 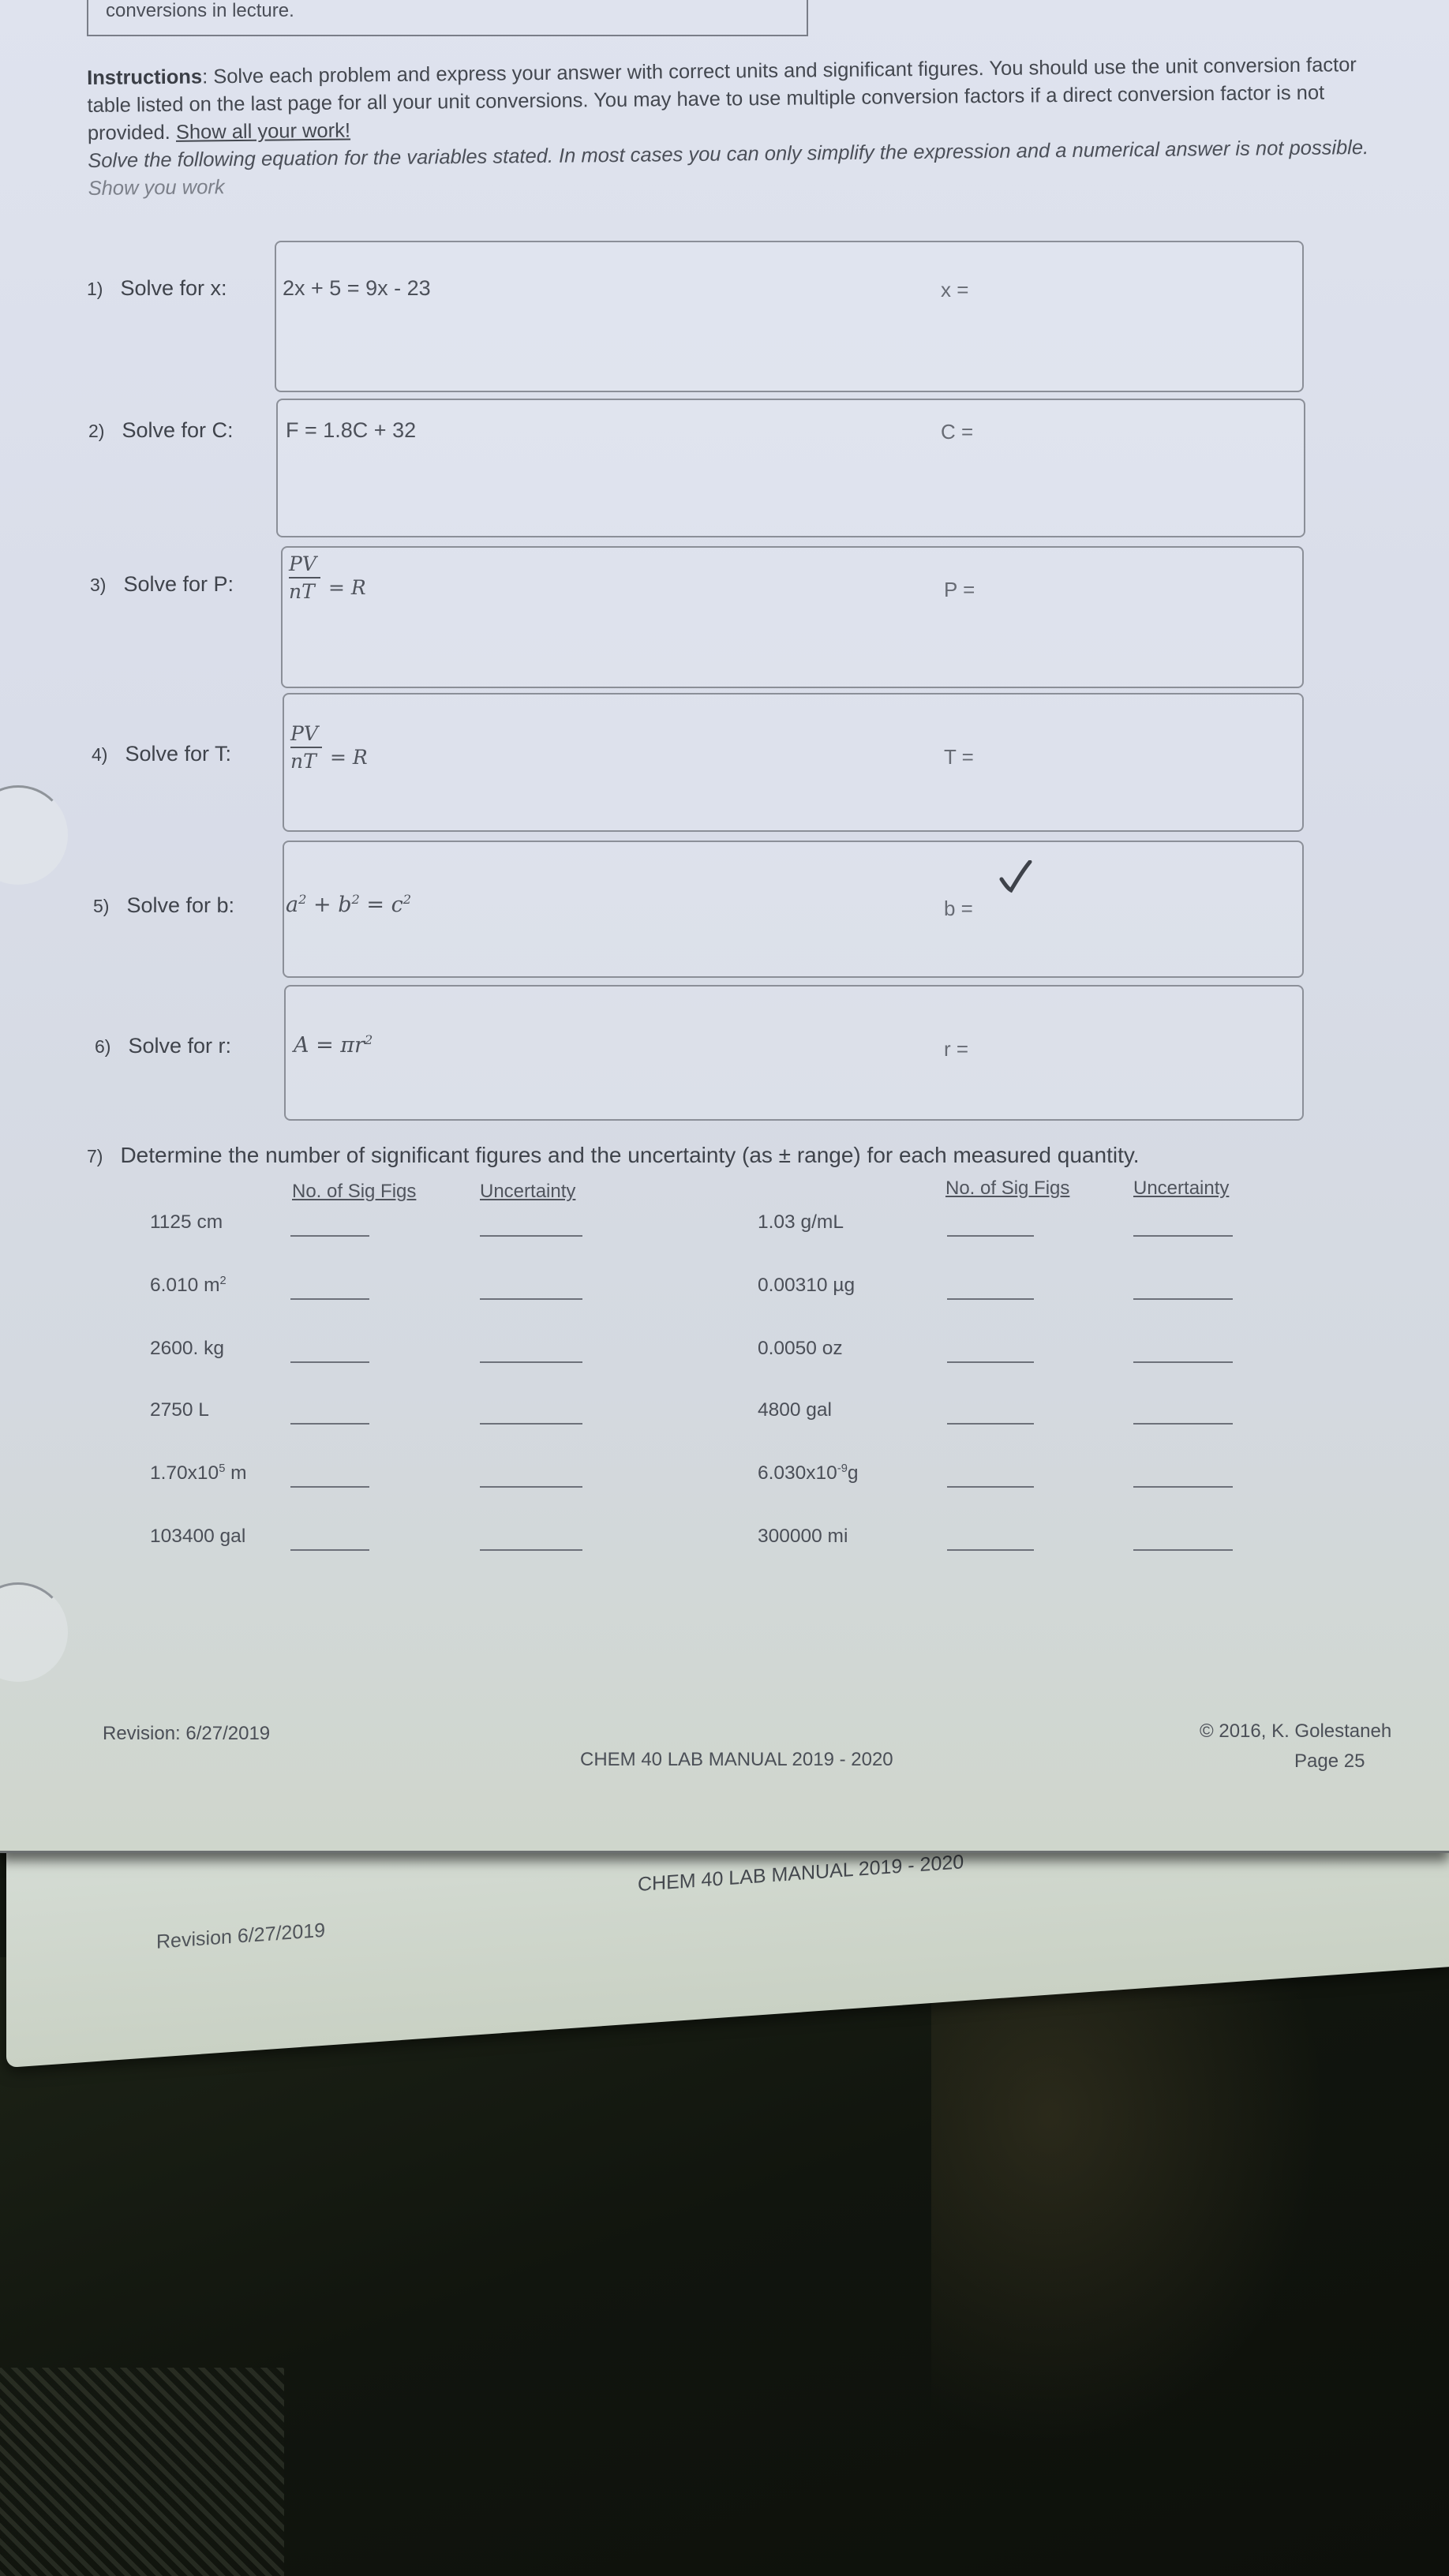 What do you see at coordinates (793, 909) in the screenshot?
I see `problem-5-answer-box` at bounding box center [793, 909].